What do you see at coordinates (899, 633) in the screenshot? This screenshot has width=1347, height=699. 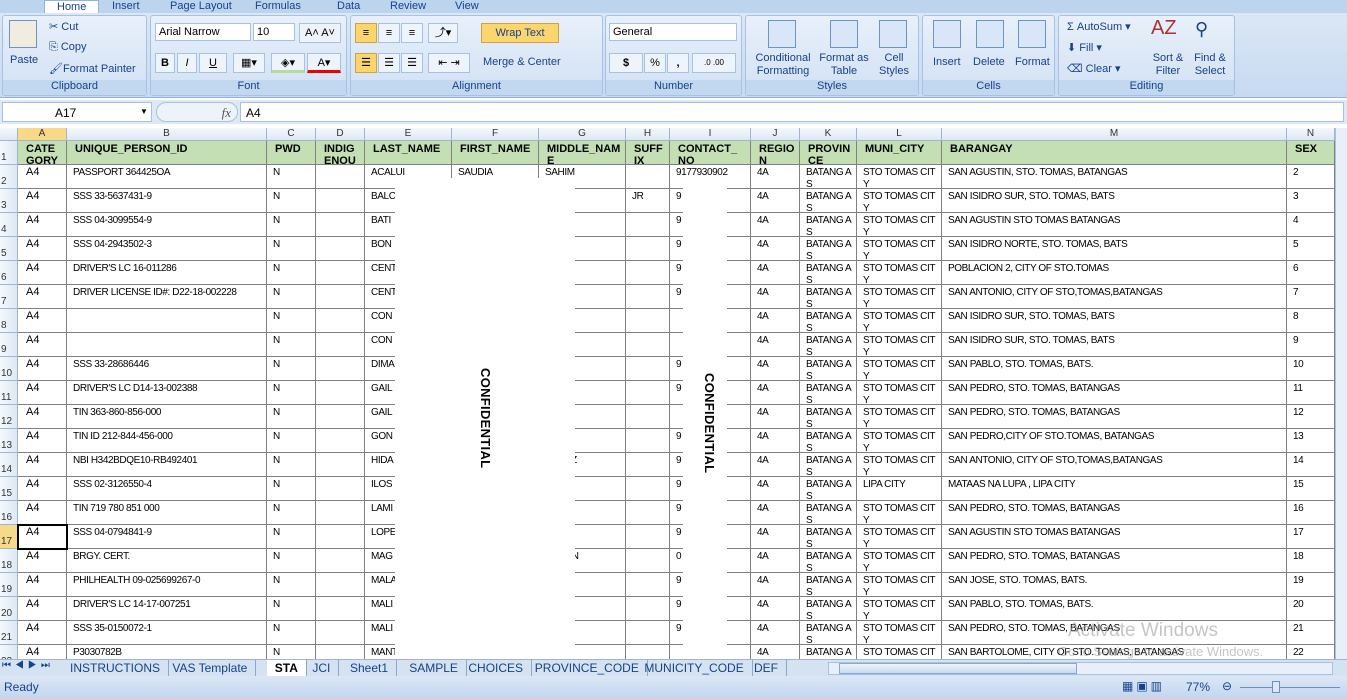 I see `cell-L21: STO TOMAS CITY` at bounding box center [899, 633].